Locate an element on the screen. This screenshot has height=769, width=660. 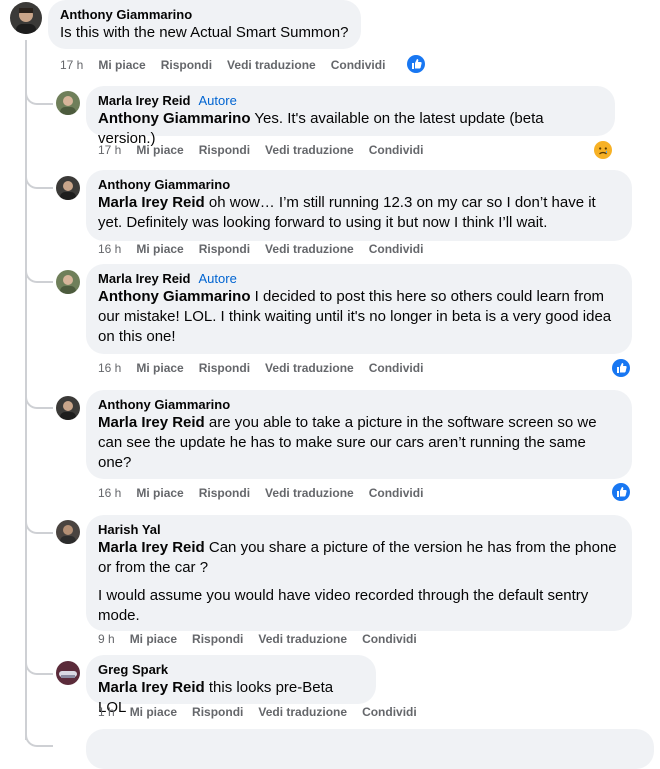
comment-author: Harish Yal is located at coordinates (359, 530).